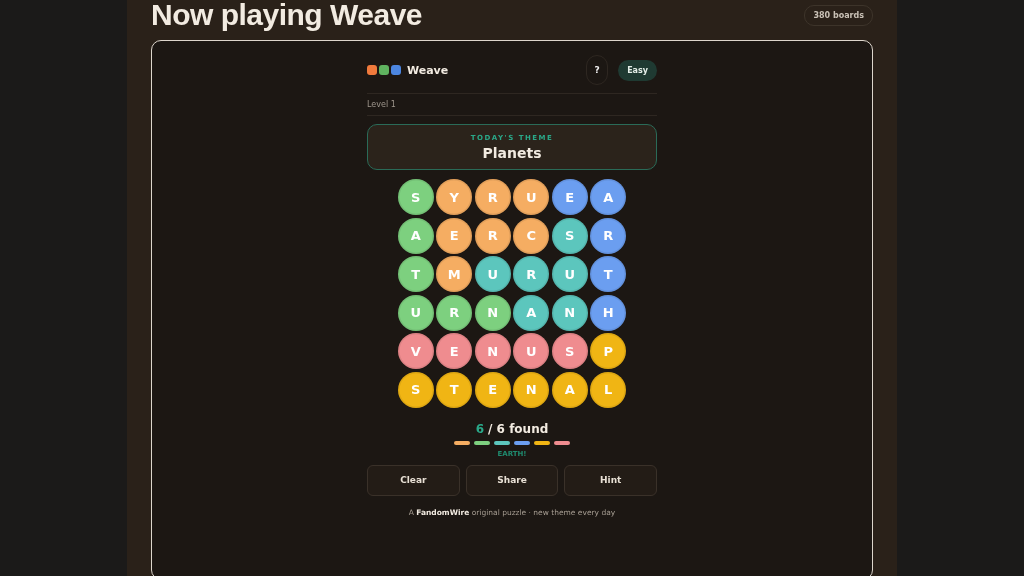  Describe the element at coordinates (531, 235) in the screenshot. I see `letter-tile: C` at that location.